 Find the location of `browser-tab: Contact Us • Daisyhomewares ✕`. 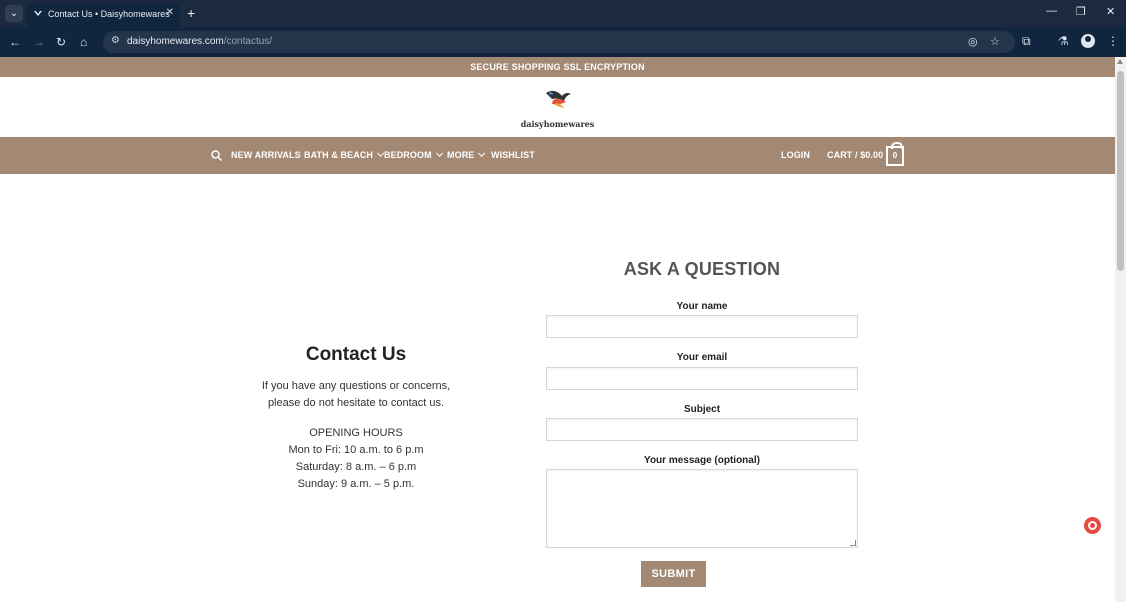

browser-tab: Contact Us • Daisyhomewares ✕ is located at coordinates (103, 15).